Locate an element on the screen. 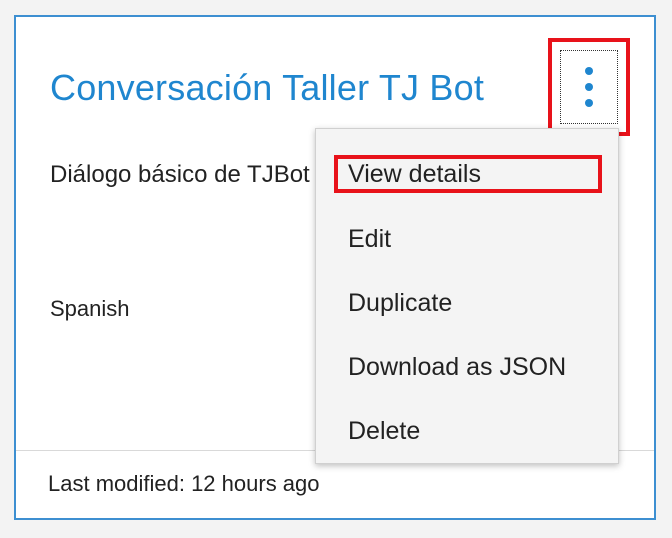 The height and width of the screenshot is (538, 672). highlight-box is located at coordinates (468, 174).